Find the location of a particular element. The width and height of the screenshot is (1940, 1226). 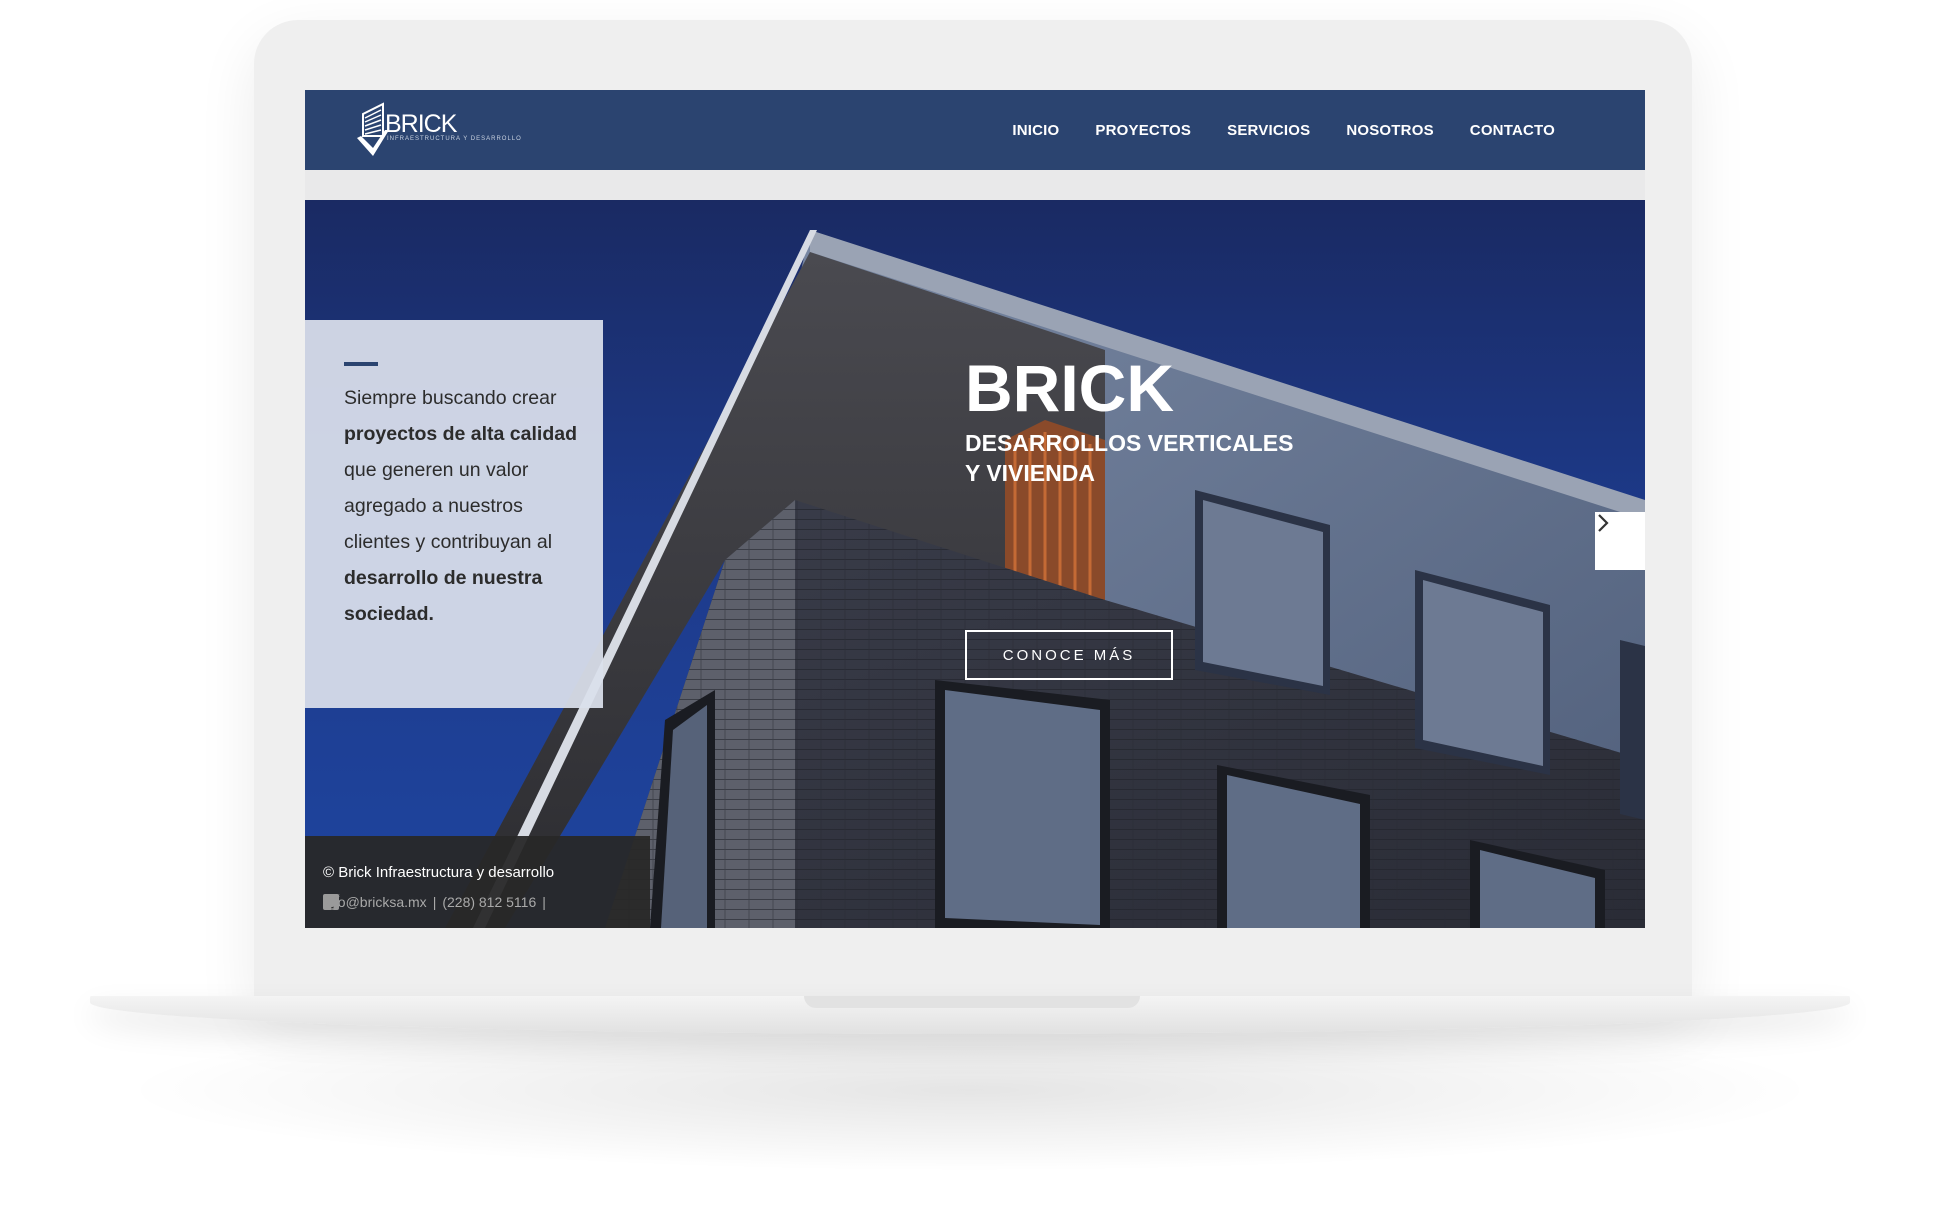

quote-part1: Siempre buscando crear is located at coordinates (450, 398).